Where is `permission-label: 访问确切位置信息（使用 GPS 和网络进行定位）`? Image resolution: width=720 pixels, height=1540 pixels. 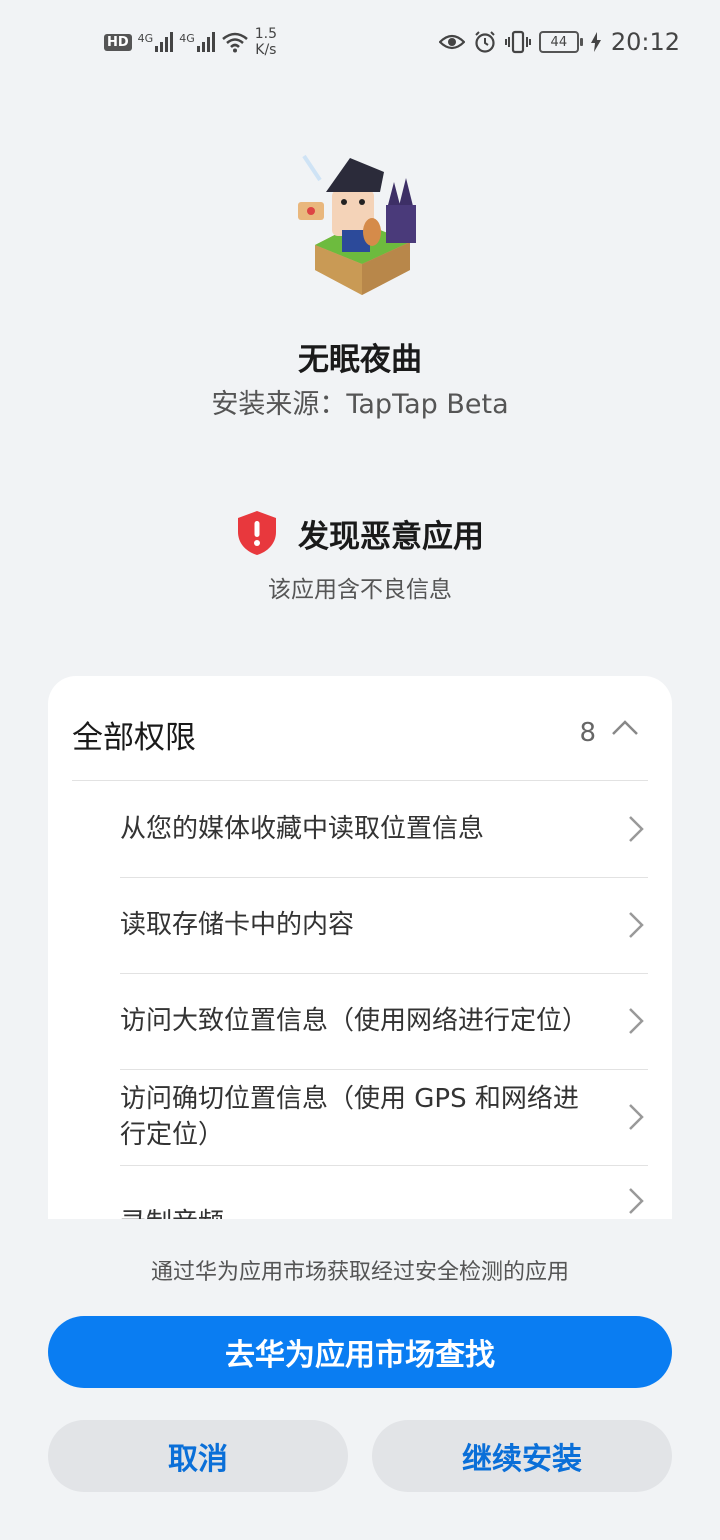 permission-label: 访问确切位置信息（使用 GPS 和网络进行定位） is located at coordinates (349, 1117).